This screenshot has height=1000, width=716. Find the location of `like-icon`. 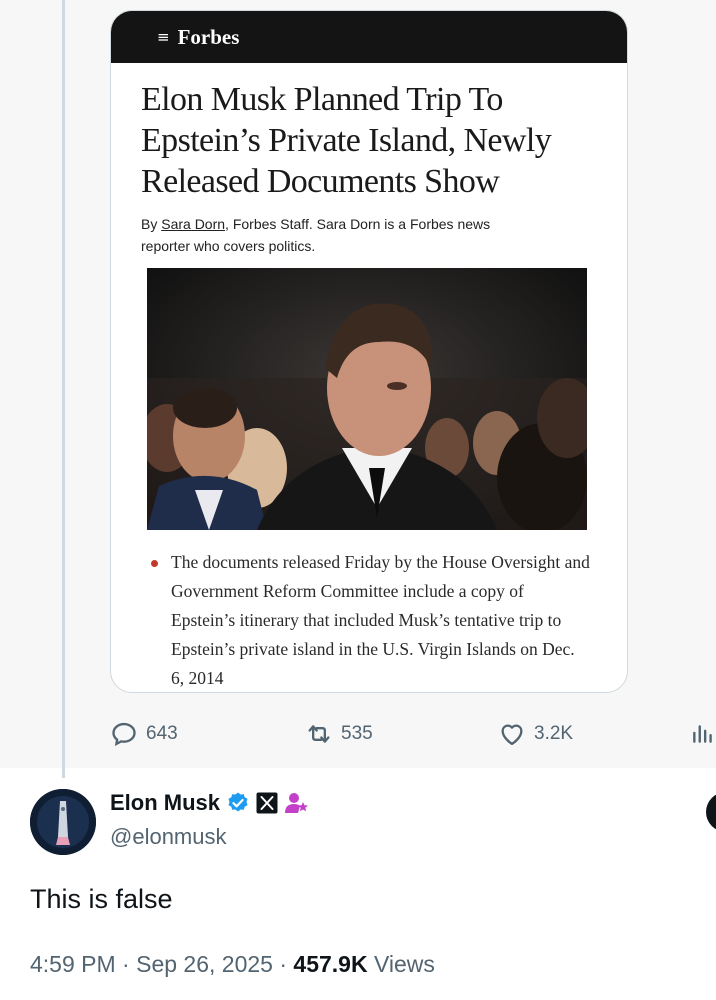

like-icon is located at coordinates (512, 735).